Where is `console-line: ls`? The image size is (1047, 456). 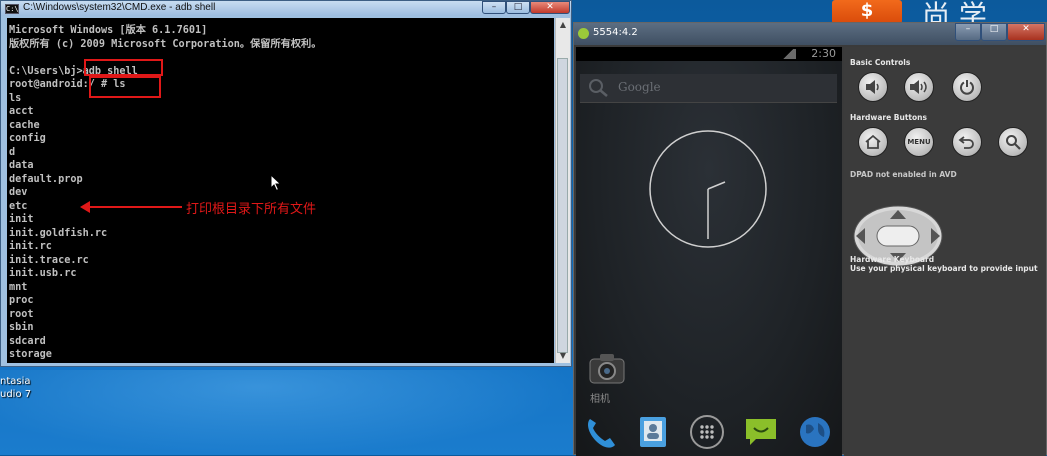 console-line: ls is located at coordinates (15, 98).